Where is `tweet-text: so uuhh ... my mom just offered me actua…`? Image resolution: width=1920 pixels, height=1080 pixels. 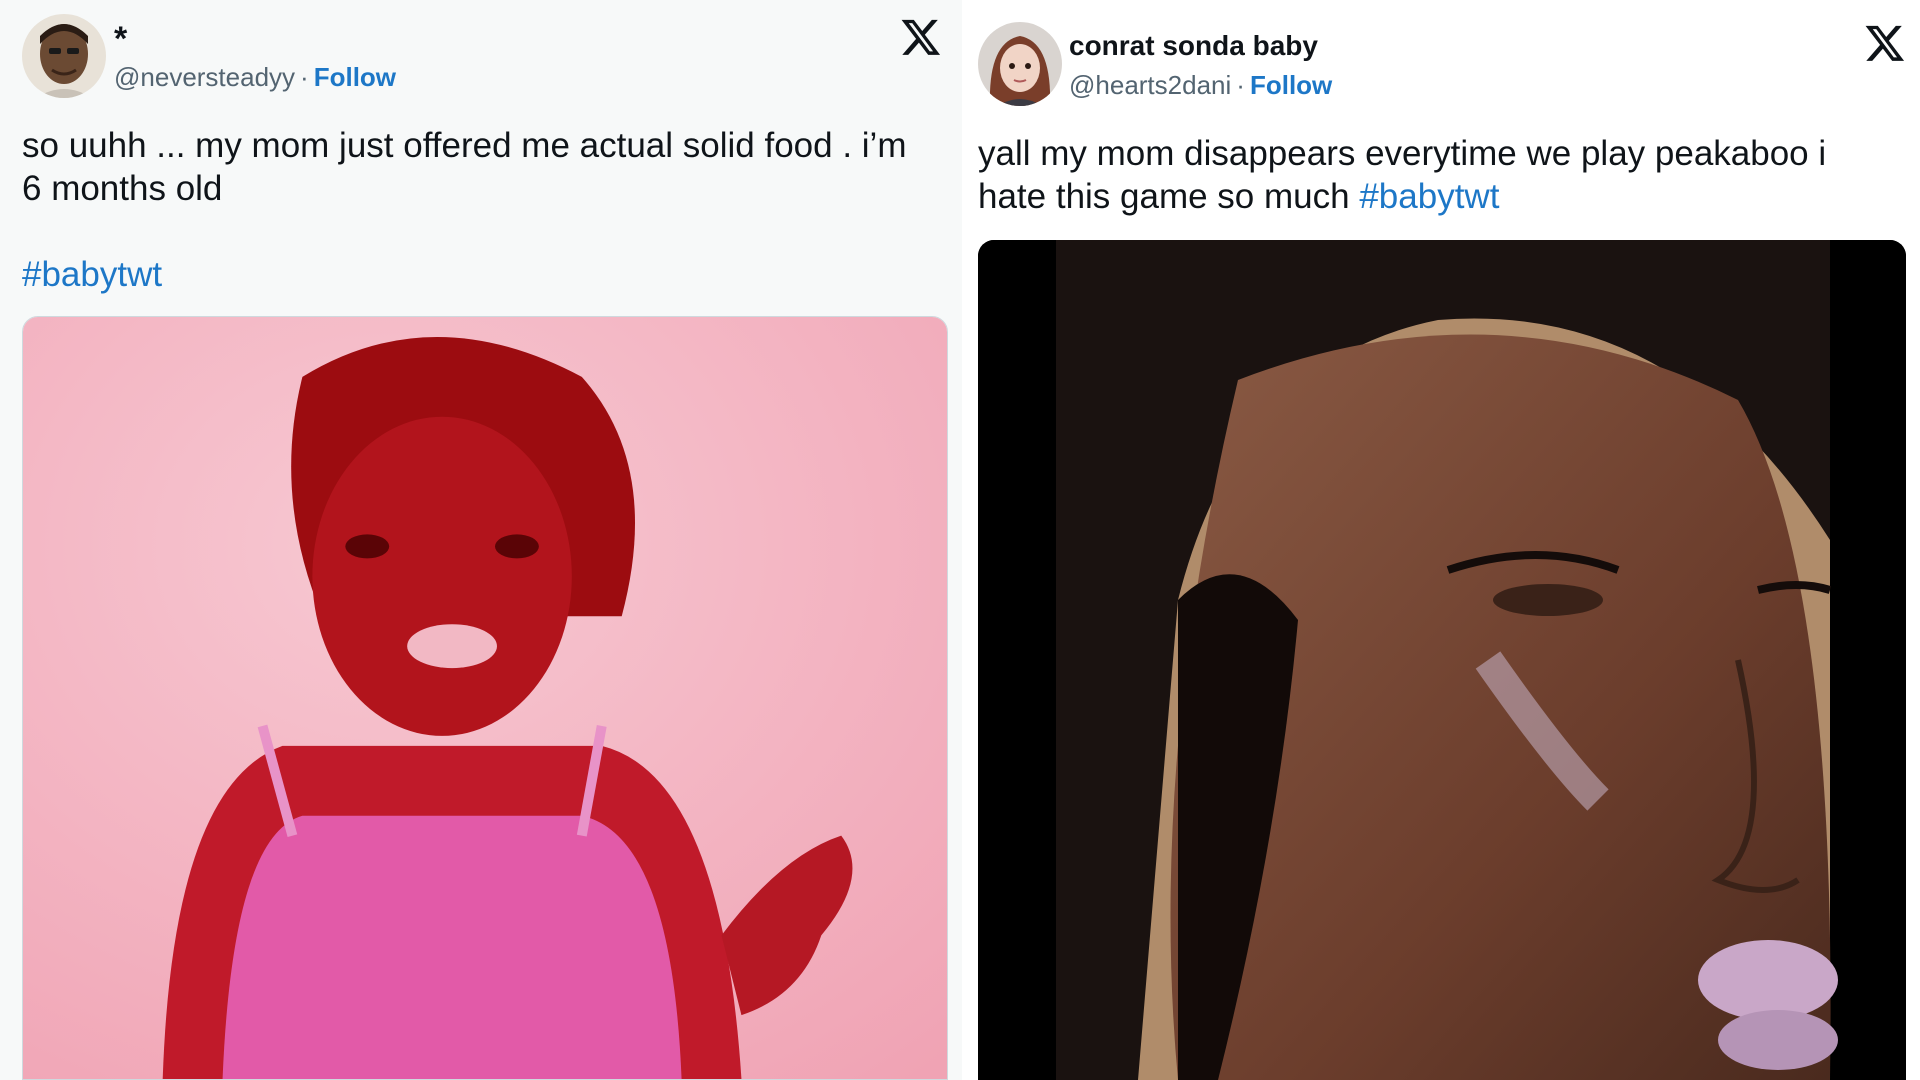 tweet-text: so uuhh ... my mom just offered me actua… is located at coordinates (487, 167).